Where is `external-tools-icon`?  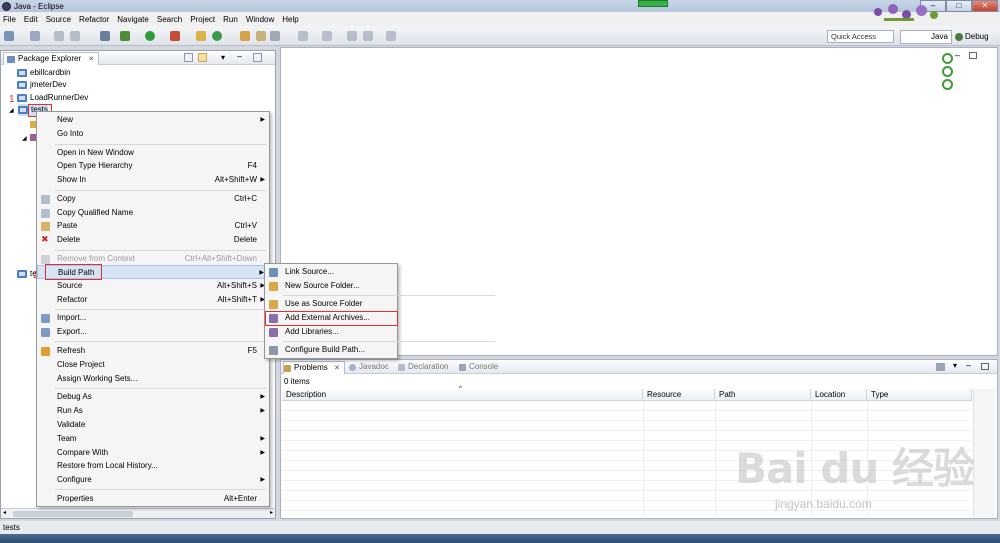 external-tools-icon is located at coordinates (175, 36).